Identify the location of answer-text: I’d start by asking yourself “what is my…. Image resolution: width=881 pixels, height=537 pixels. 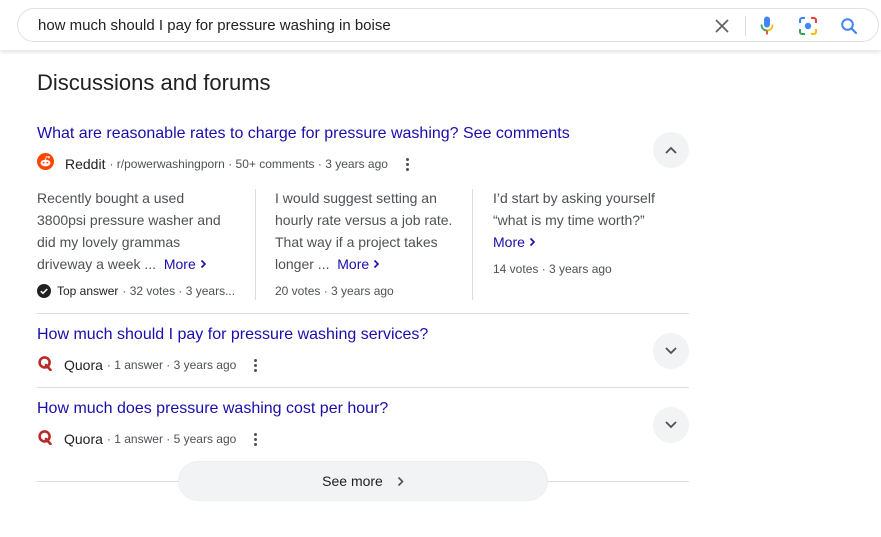
(574, 209).